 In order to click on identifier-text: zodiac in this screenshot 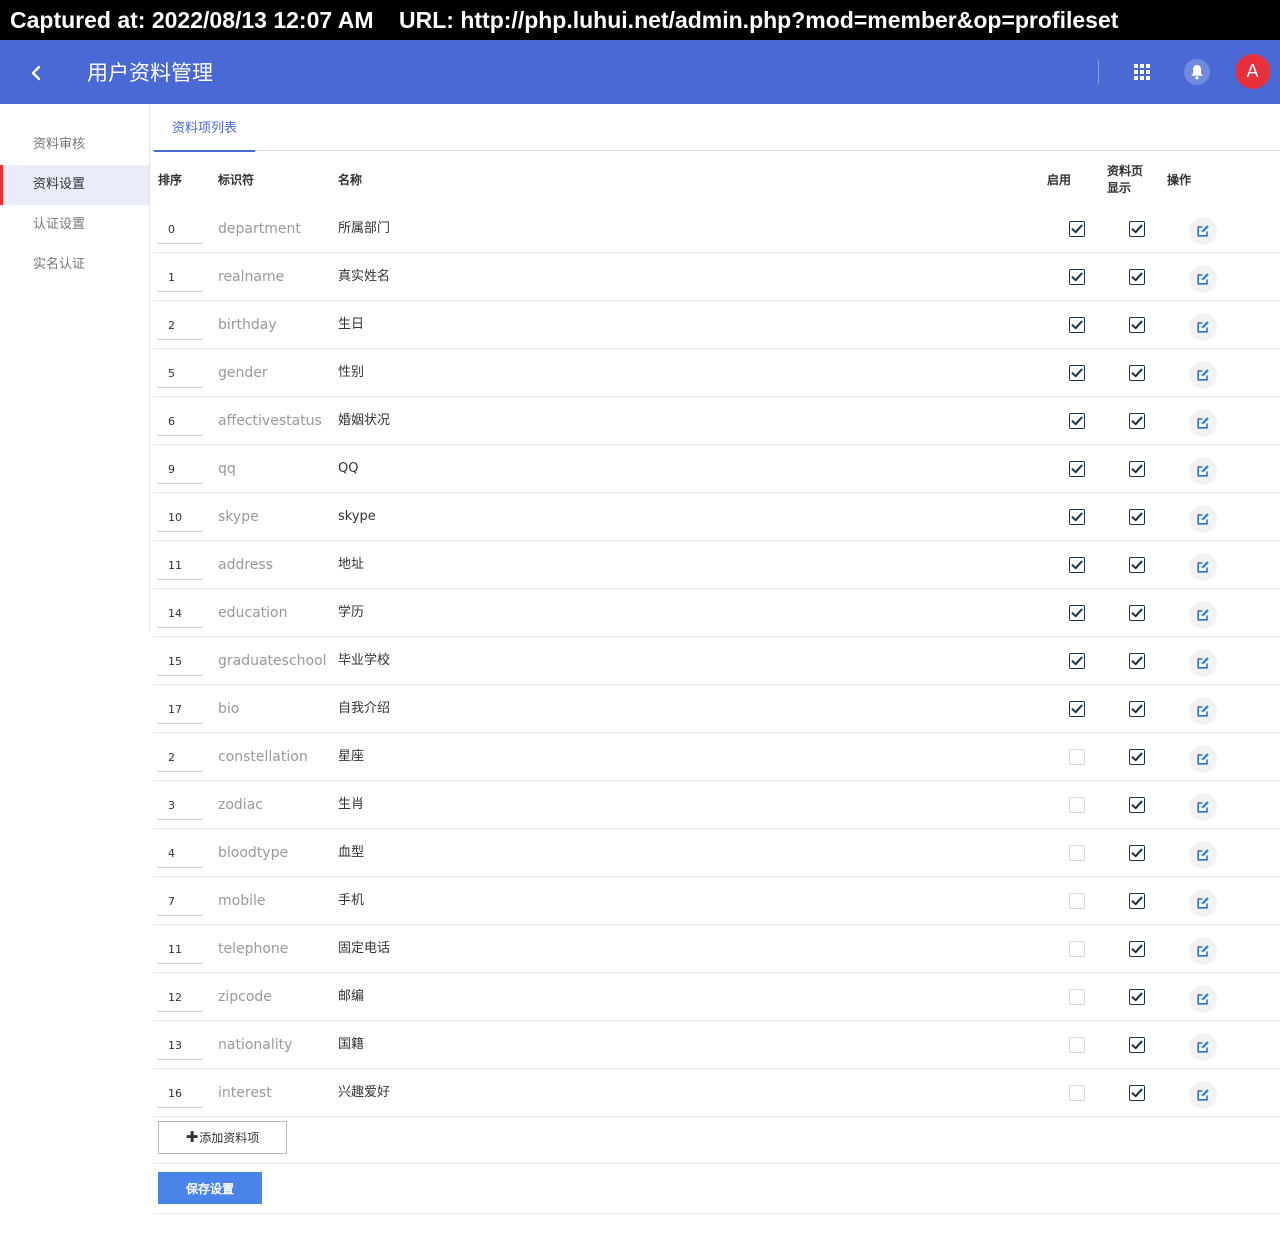, I will do `click(240, 805)`.